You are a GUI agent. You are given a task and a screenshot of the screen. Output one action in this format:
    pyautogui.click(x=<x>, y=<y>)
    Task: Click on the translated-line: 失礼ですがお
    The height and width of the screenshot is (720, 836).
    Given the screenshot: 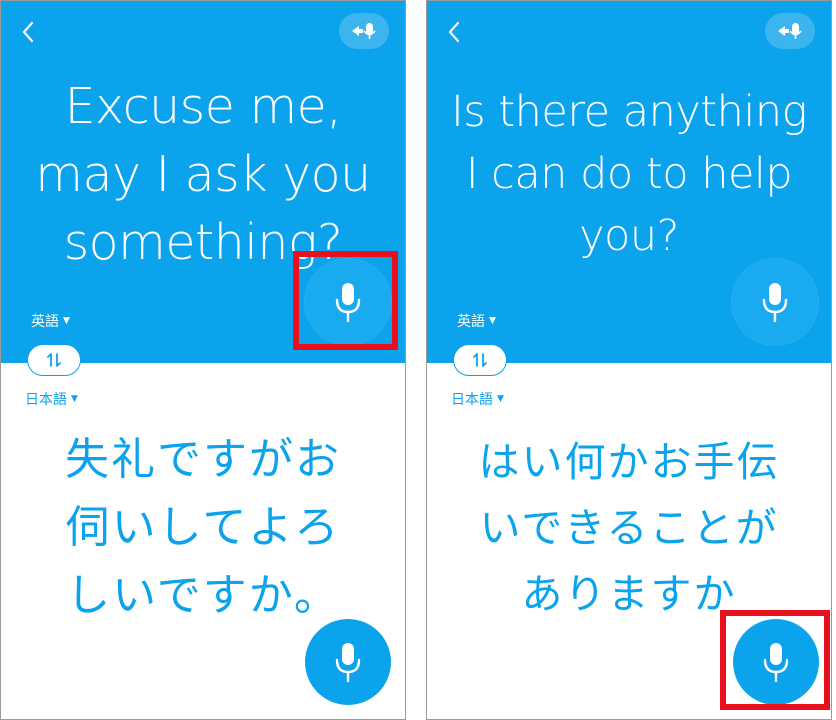 What is the action you would take?
    pyautogui.click(x=203, y=459)
    